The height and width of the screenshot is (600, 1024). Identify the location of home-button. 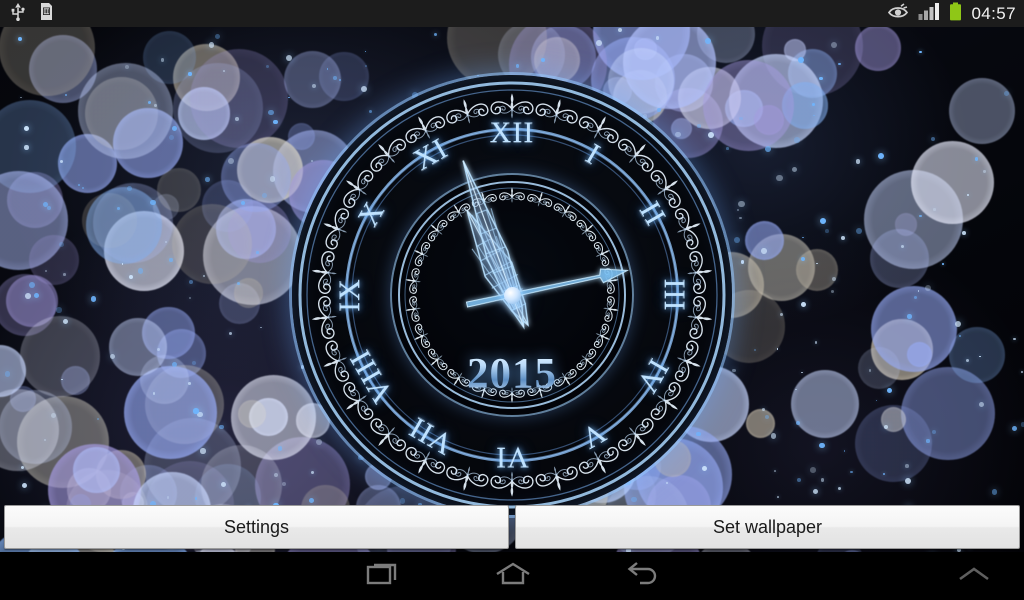
(513, 576).